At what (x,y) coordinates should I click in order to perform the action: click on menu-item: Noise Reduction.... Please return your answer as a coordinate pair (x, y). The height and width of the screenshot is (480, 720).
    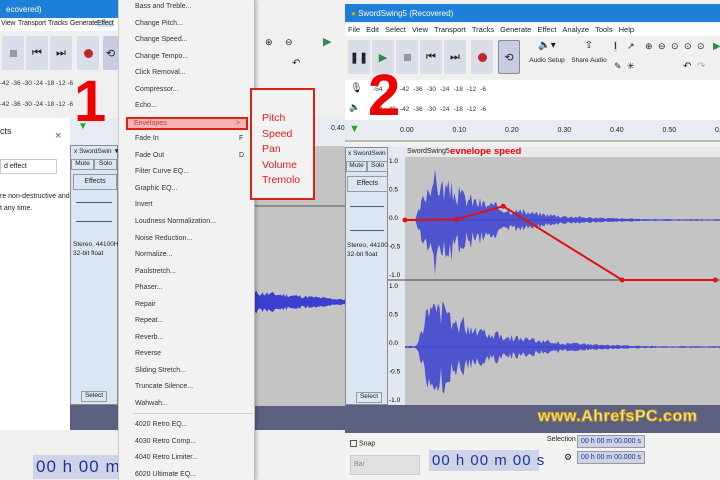
    Looking at the image, I should click on (163, 238).